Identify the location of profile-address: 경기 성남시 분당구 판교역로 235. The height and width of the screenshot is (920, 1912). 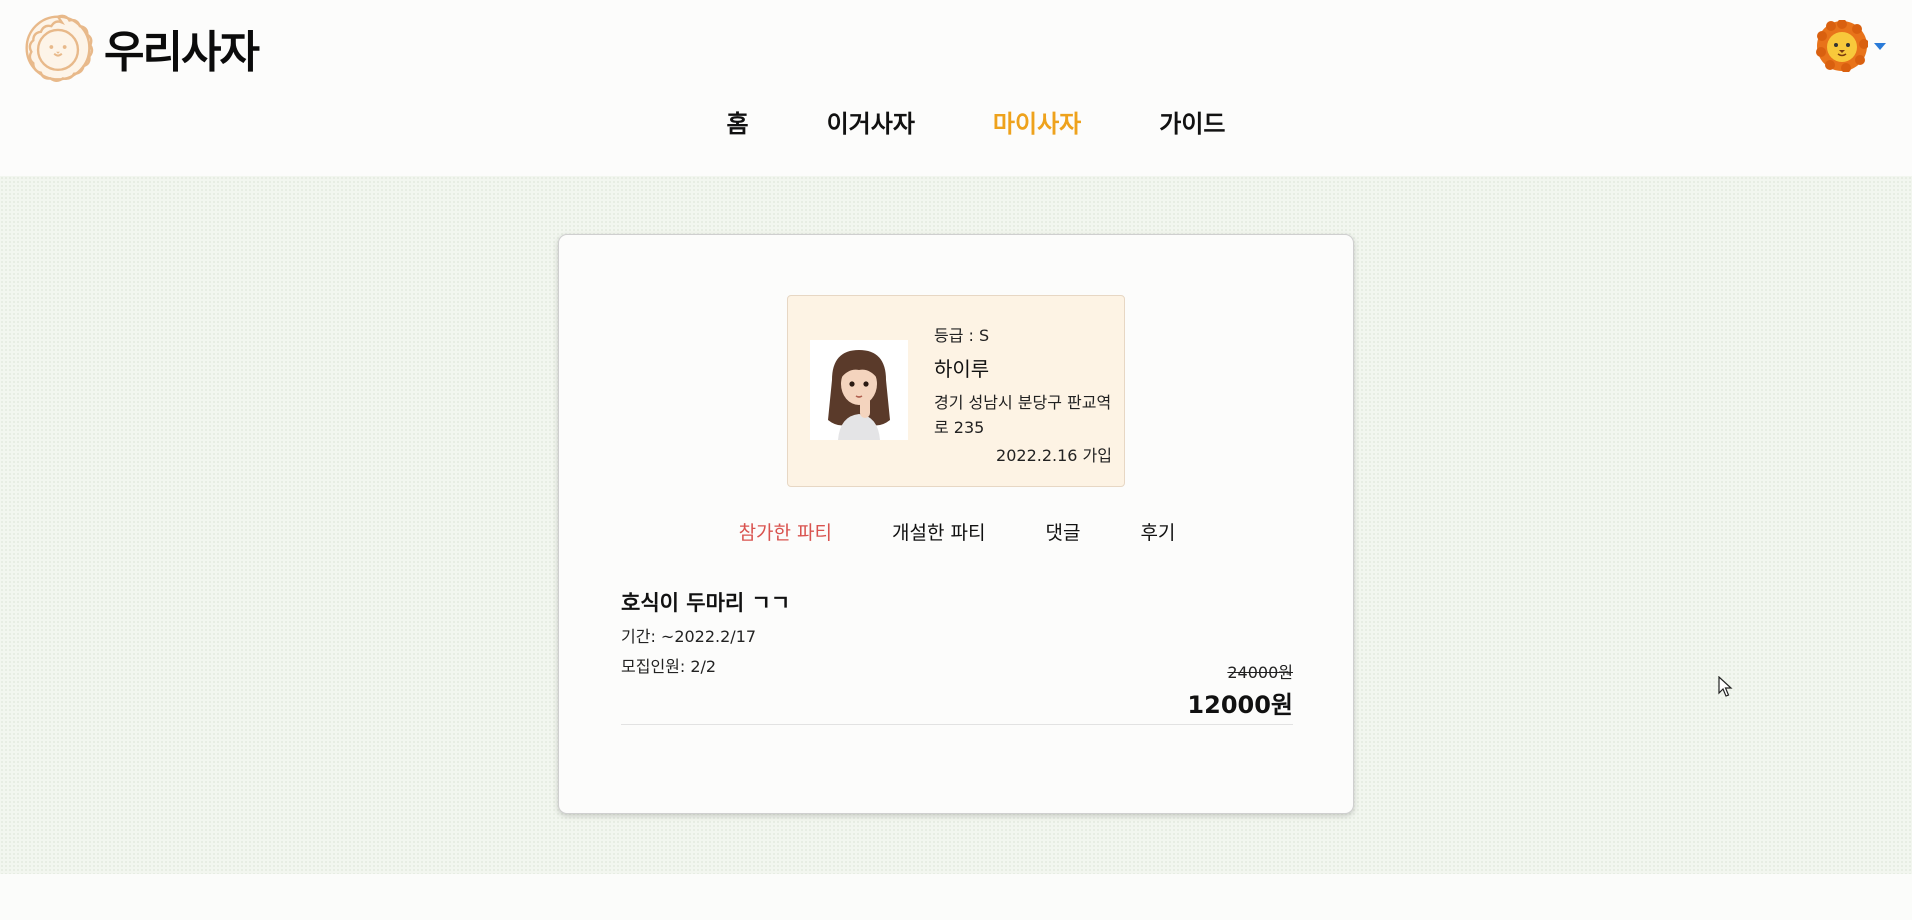
(1023, 415).